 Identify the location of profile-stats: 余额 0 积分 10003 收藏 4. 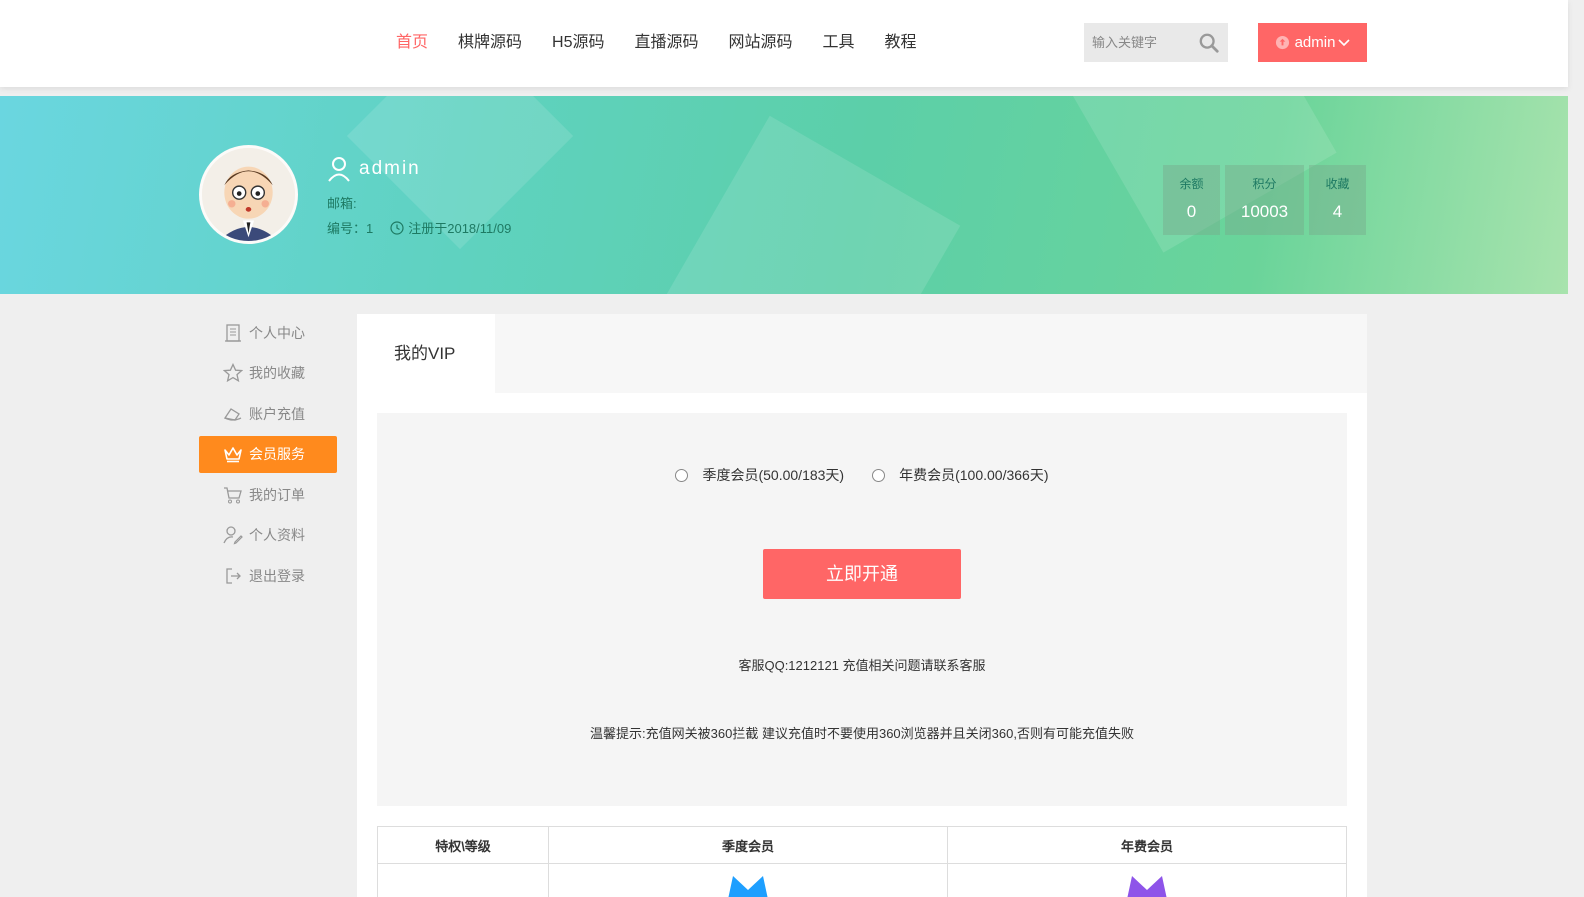
(1264, 200).